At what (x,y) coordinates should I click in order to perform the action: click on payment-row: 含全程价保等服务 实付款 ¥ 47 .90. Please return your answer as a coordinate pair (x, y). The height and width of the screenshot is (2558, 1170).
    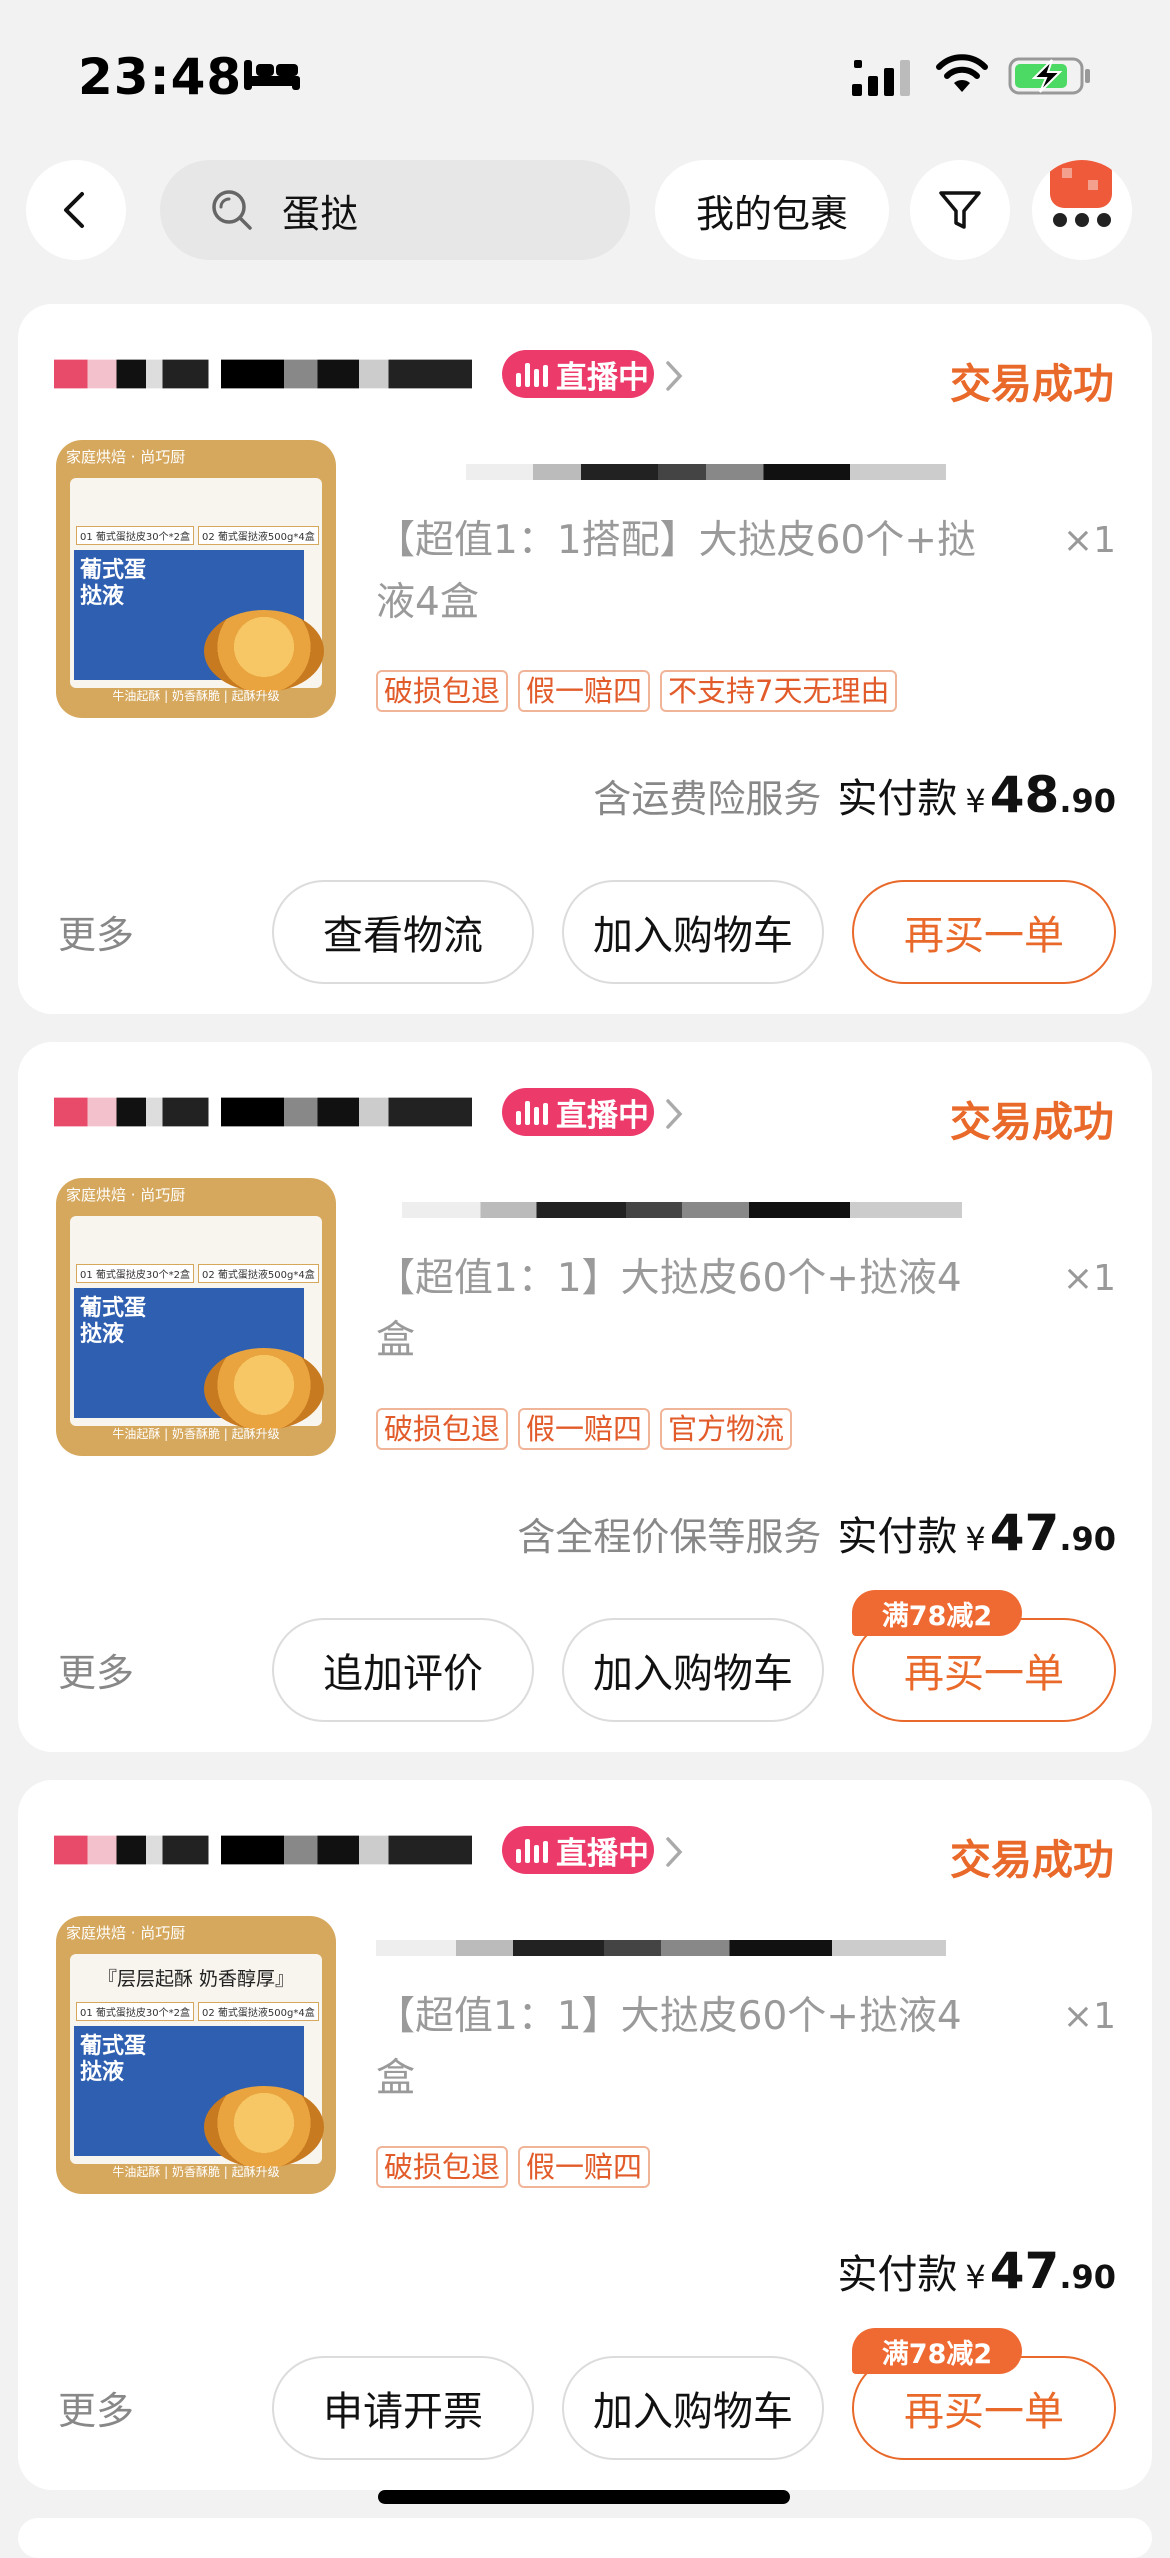
    Looking at the image, I should click on (816, 1533).